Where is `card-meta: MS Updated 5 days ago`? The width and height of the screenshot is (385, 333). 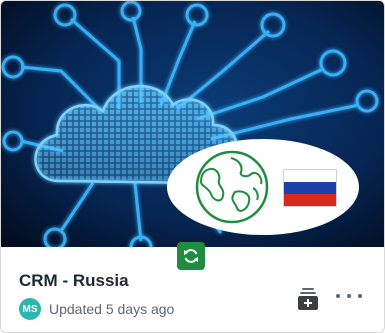
card-meta: MS Updated 5 days ago is located at coordinates (96, 309).